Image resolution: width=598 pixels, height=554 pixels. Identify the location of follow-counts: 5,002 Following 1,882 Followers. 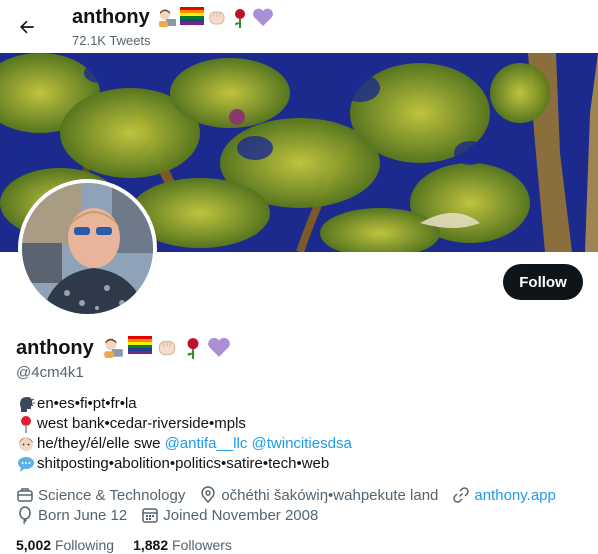
(133, 545).